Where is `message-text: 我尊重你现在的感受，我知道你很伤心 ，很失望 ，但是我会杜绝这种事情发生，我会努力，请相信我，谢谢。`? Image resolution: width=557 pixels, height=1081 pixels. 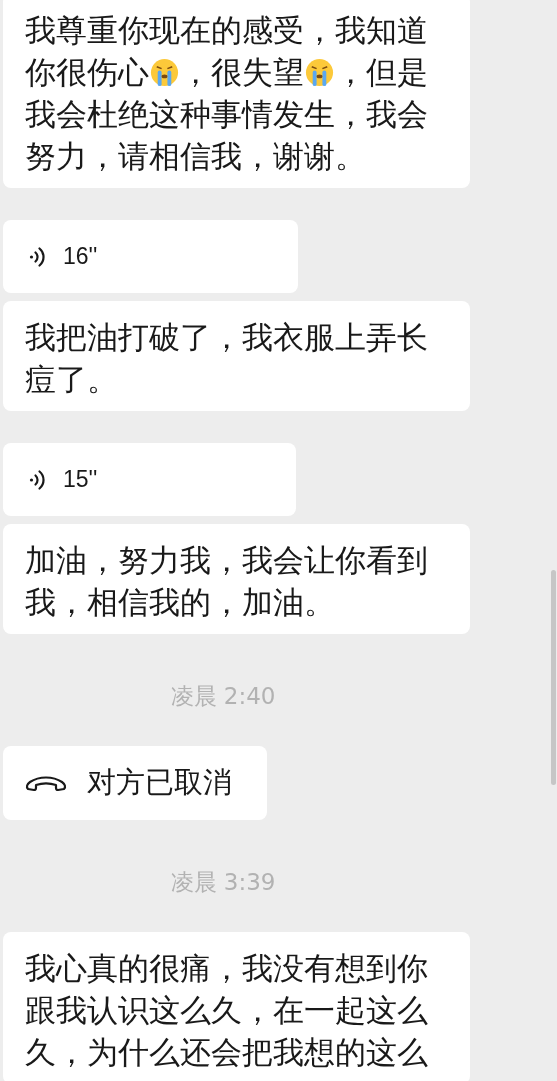
message-text: 我尊重你现在的感受，我知道你很伤心 ，很失望 ，但是我会杜绝这种事情发生，我会努力，请相信我，谢谢。 is located at coordinates (227, 93).